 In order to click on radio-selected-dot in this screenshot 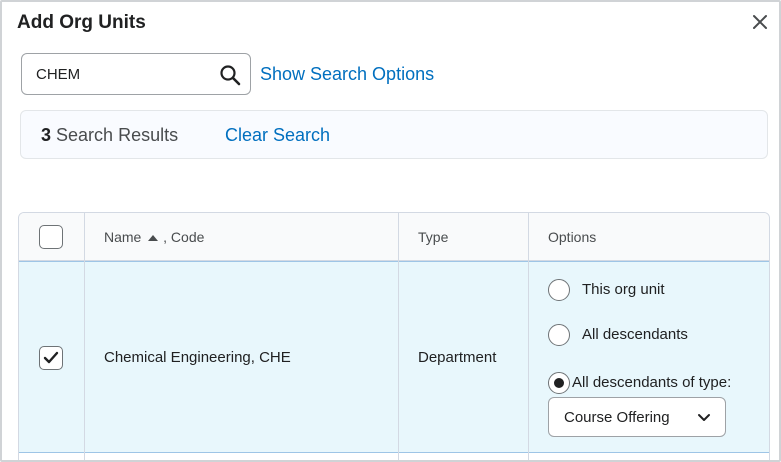, I will do `click(559, 383)`.